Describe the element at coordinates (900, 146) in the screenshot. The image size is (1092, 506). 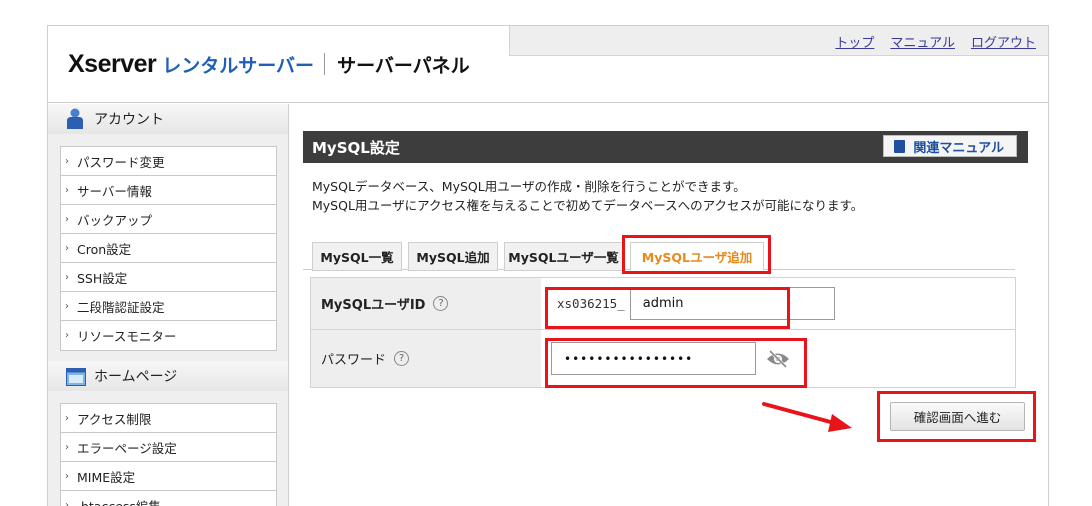
I see `book-icon` at that location.